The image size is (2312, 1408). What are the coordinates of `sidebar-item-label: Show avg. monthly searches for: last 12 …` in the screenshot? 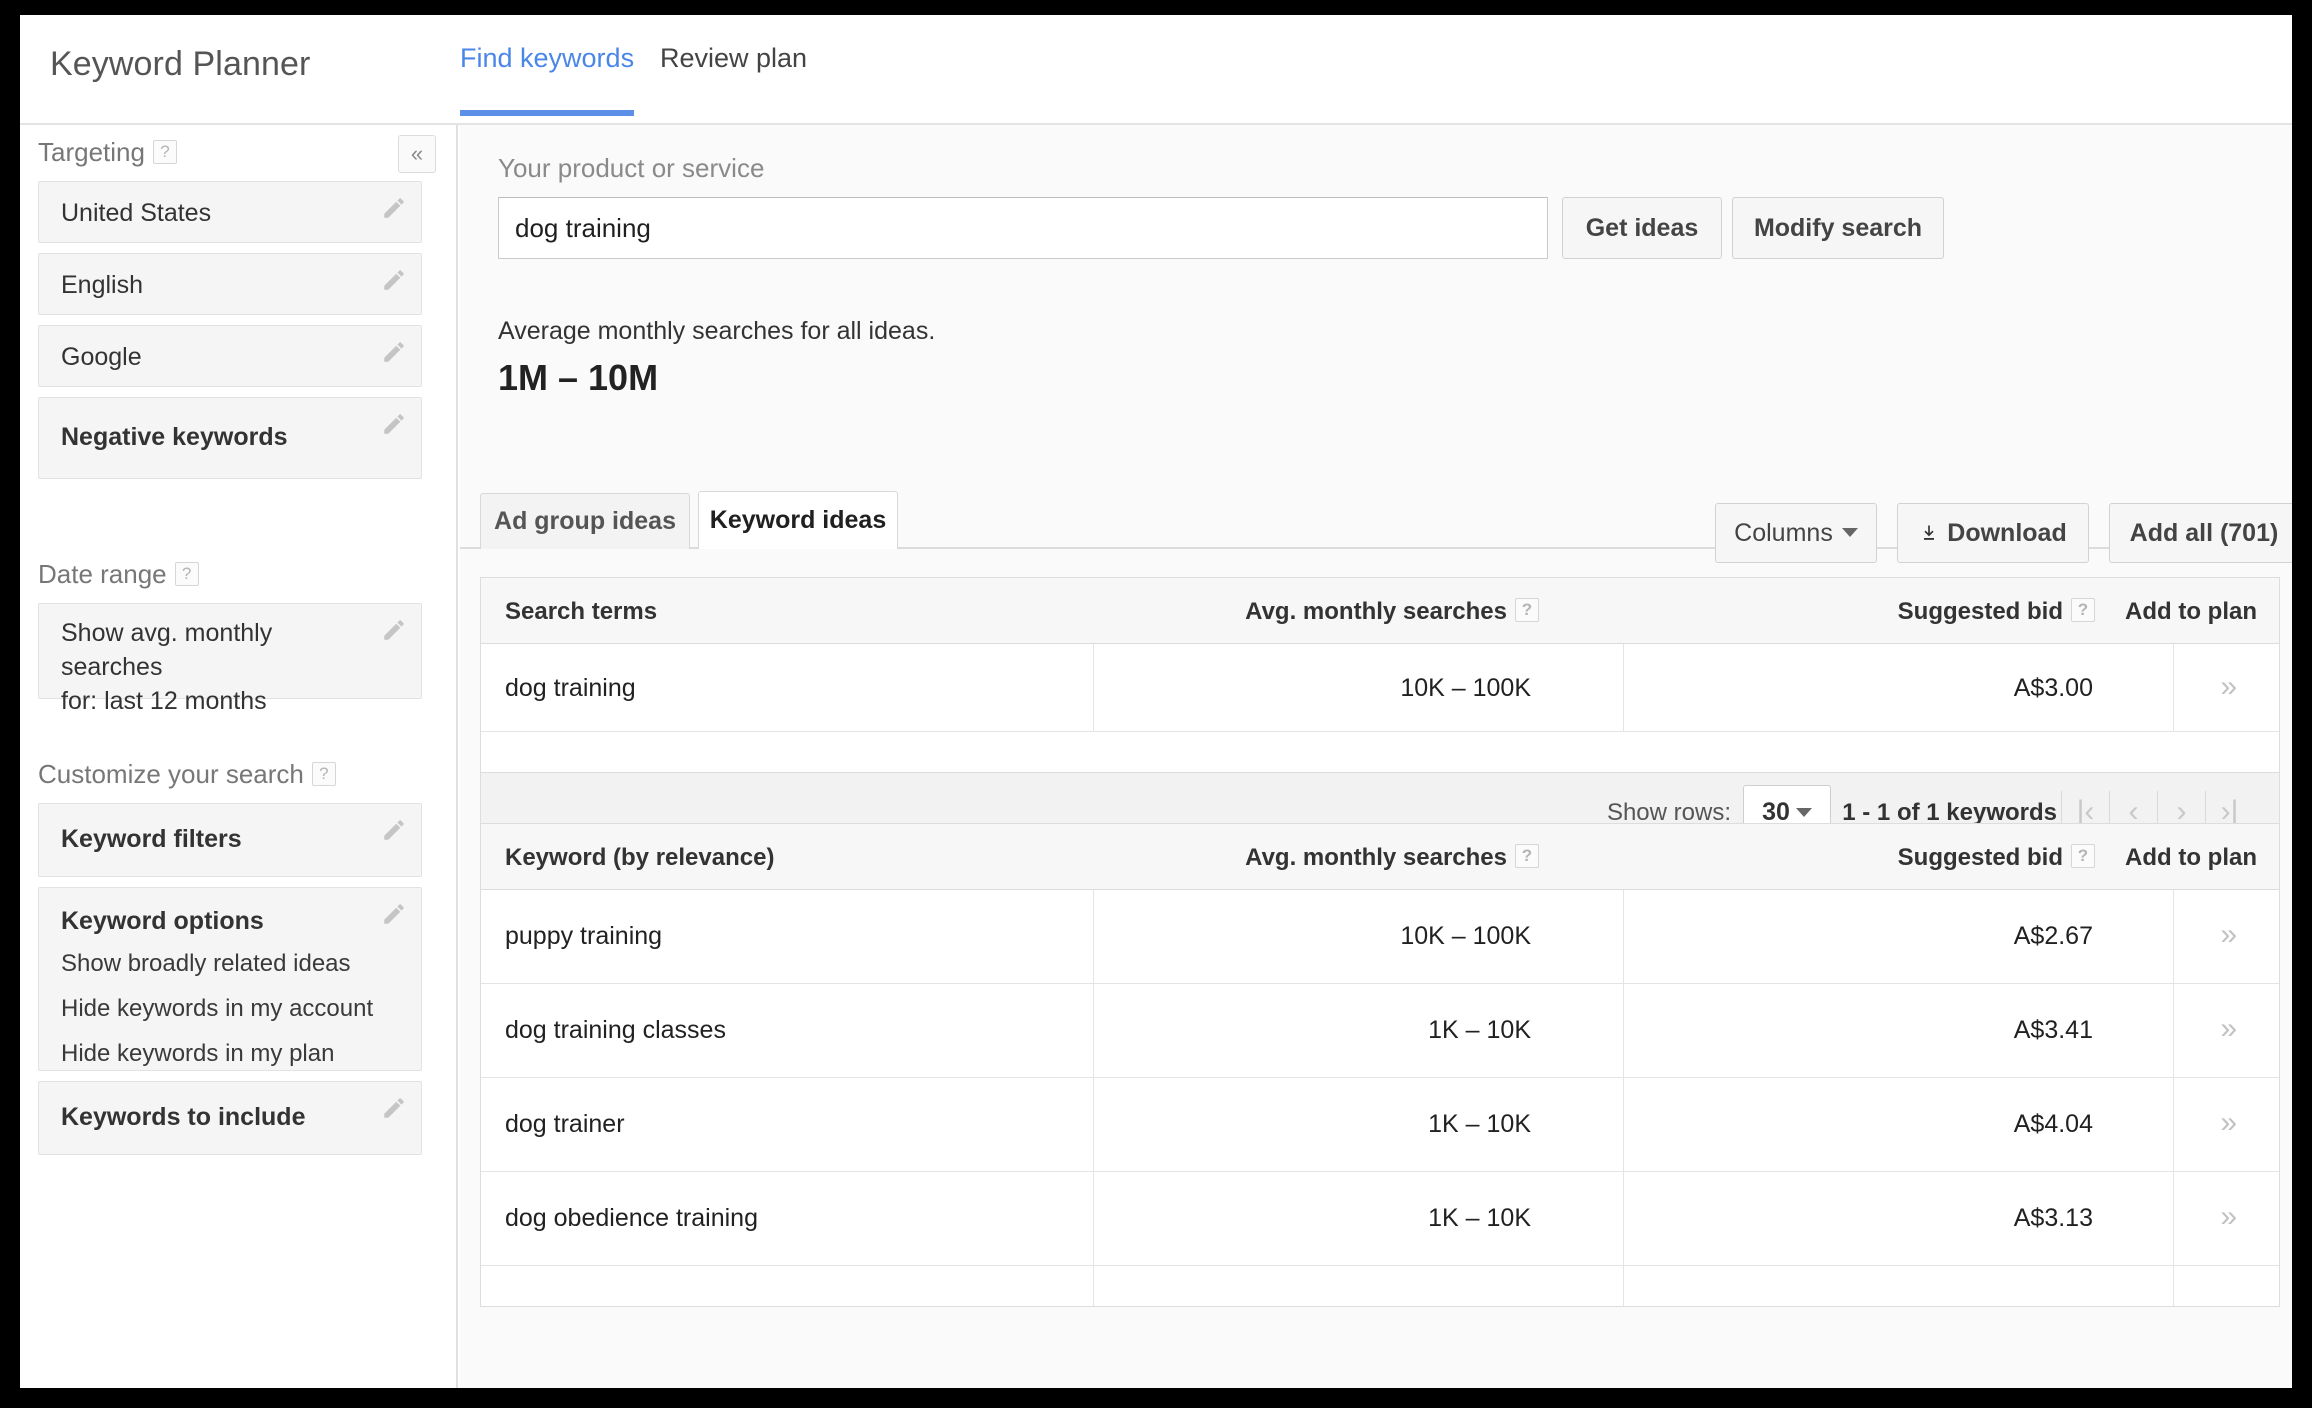 It's located at (167, 667).